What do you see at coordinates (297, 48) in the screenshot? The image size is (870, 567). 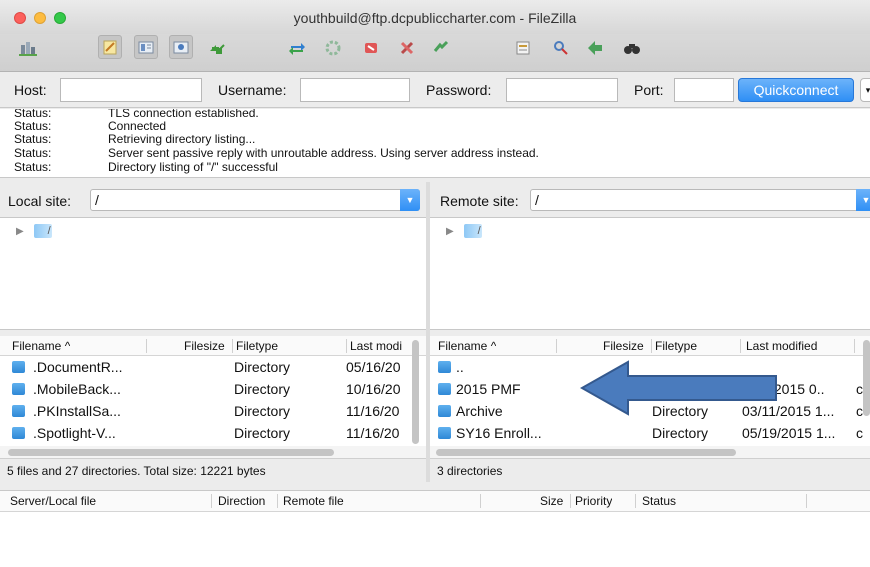 I see `refresh-icon` at bounding box center [297, 48].